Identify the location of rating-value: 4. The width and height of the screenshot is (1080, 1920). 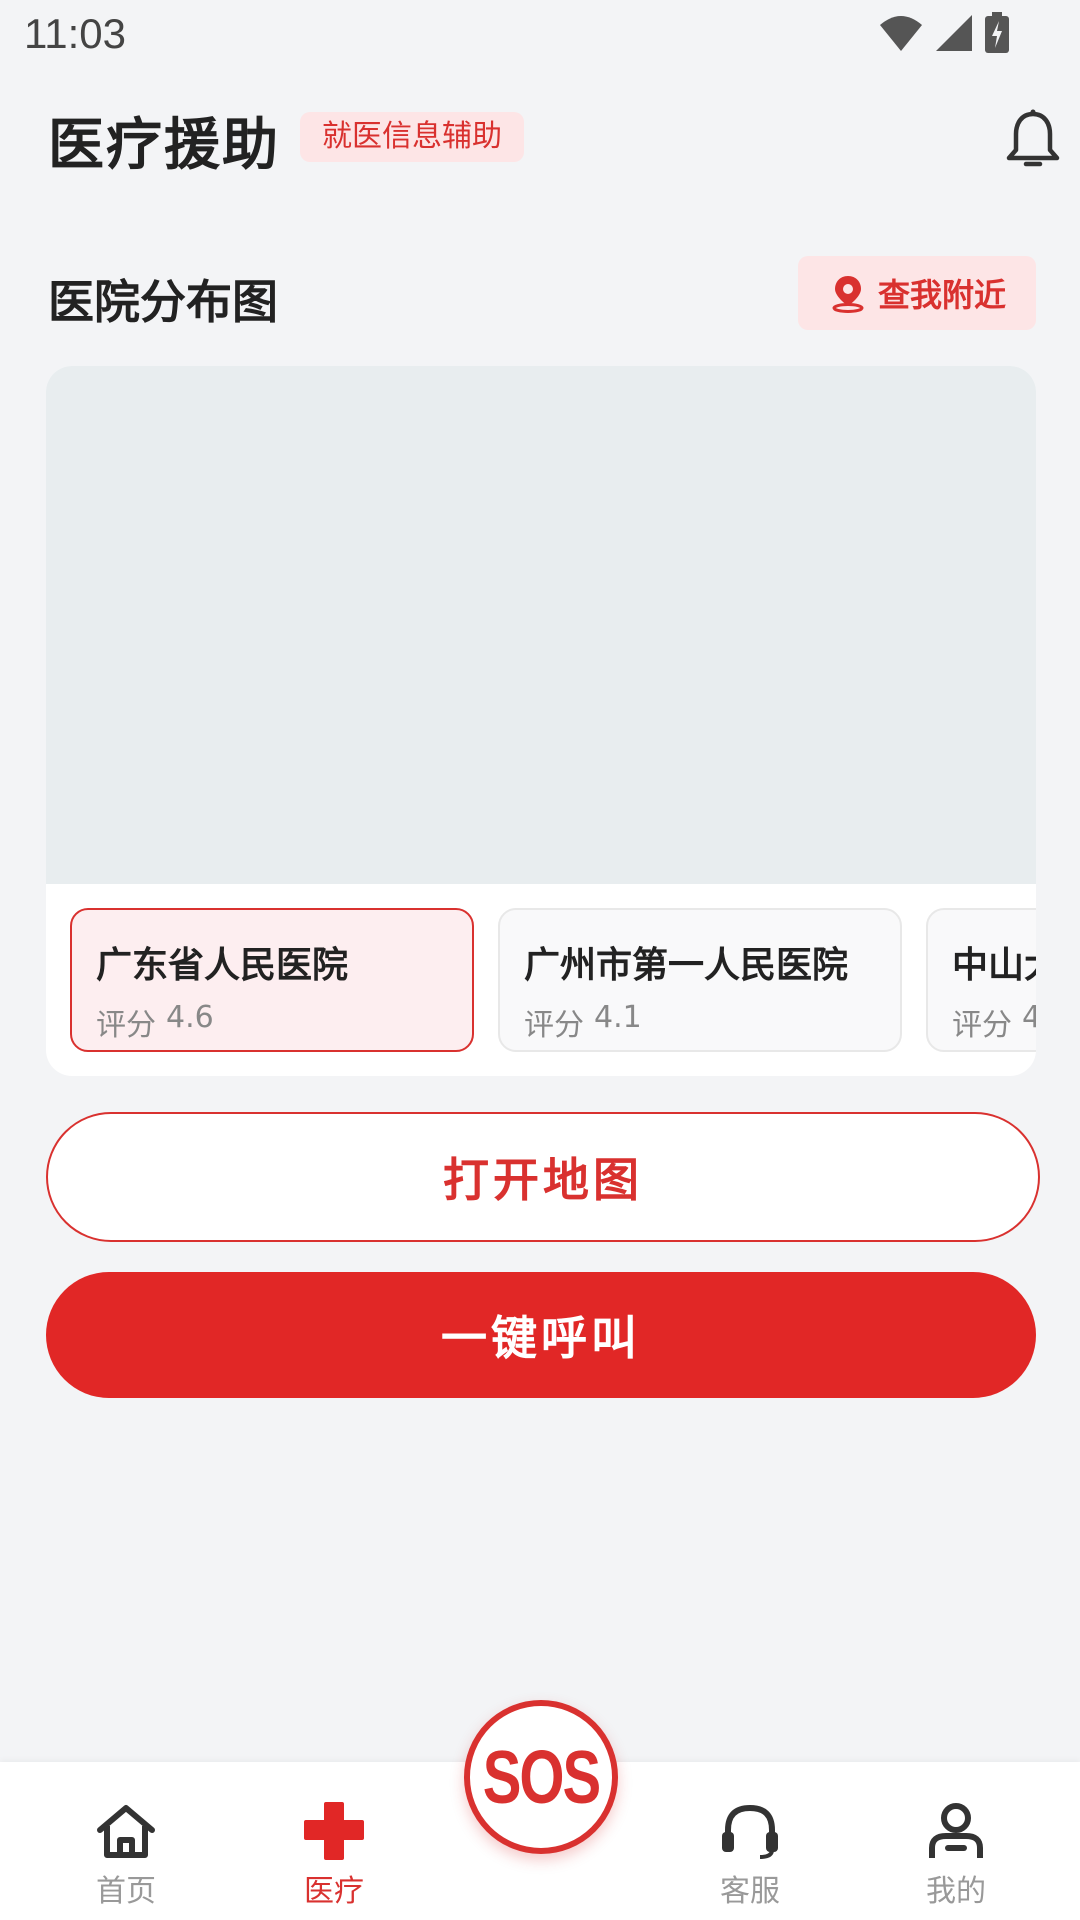
(1029, 1017).